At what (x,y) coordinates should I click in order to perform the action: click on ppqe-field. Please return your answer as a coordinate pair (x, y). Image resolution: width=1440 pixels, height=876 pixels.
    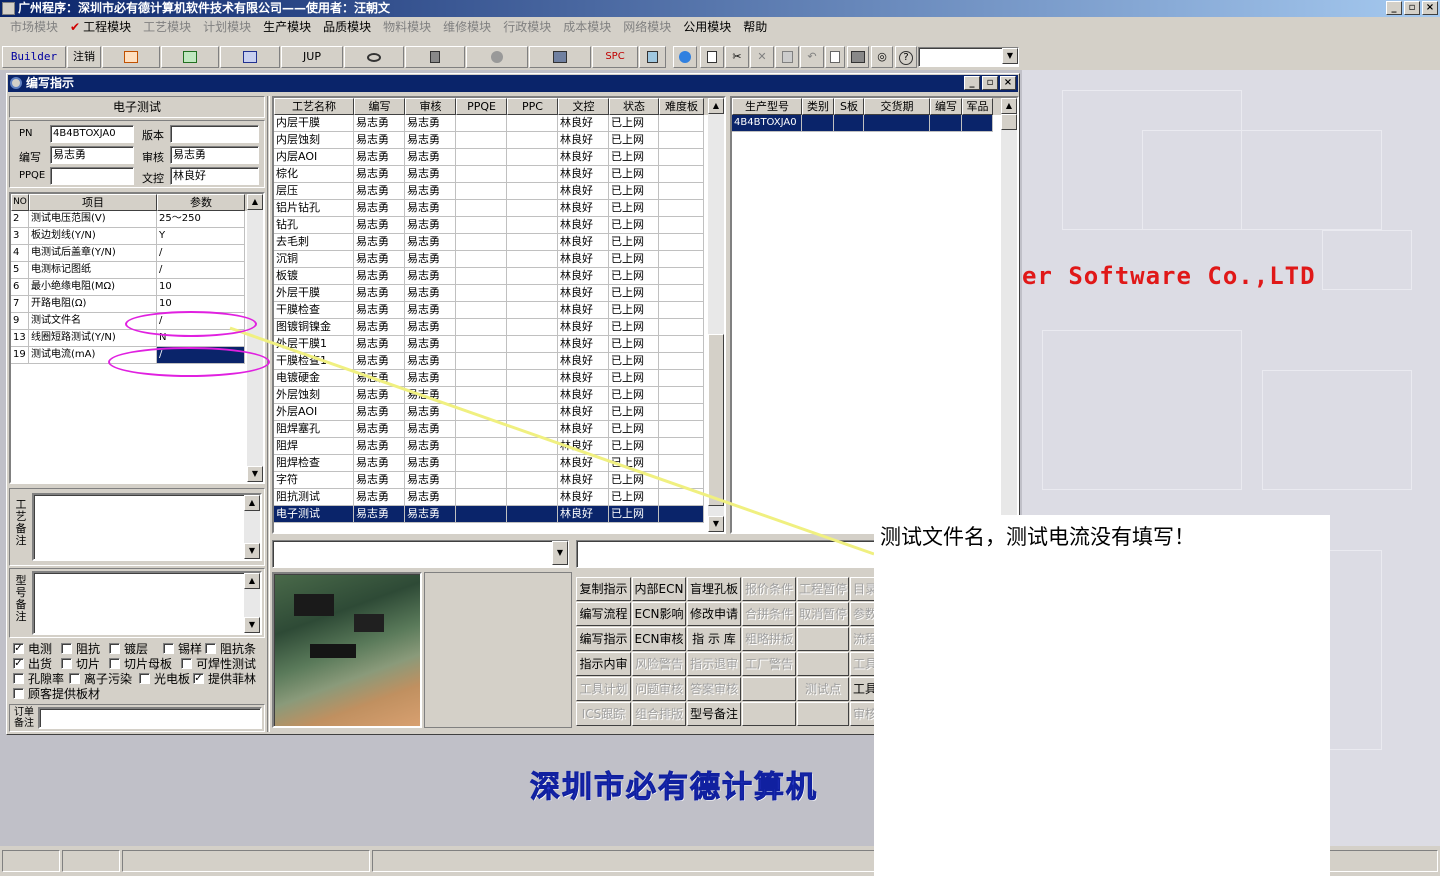
    Looking at the image, I should click on (92, 176).